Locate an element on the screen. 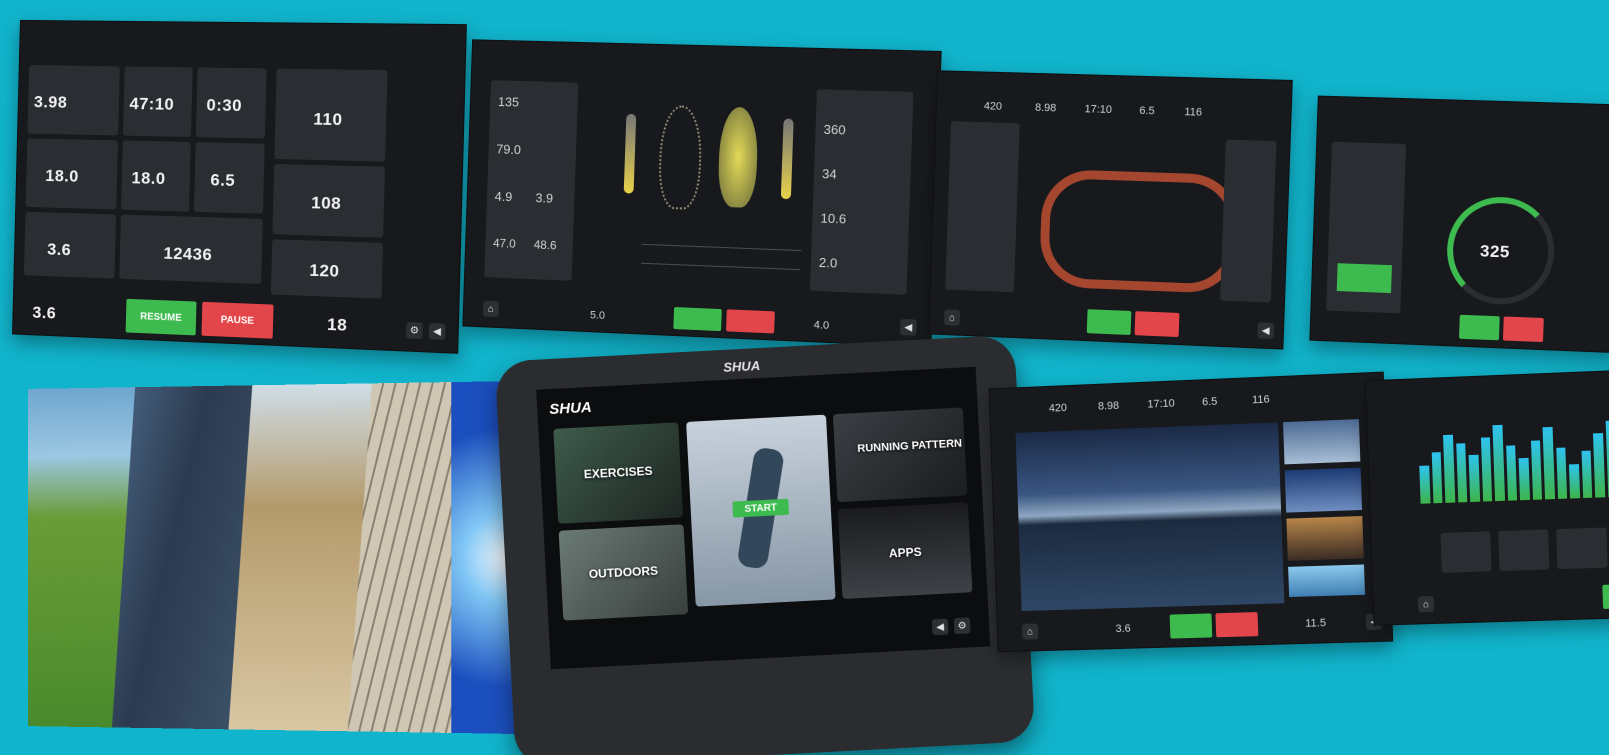 The height and width of the screenshot is (755, 1609). metric-value: 10.6 is located at coordinates (833, 218).